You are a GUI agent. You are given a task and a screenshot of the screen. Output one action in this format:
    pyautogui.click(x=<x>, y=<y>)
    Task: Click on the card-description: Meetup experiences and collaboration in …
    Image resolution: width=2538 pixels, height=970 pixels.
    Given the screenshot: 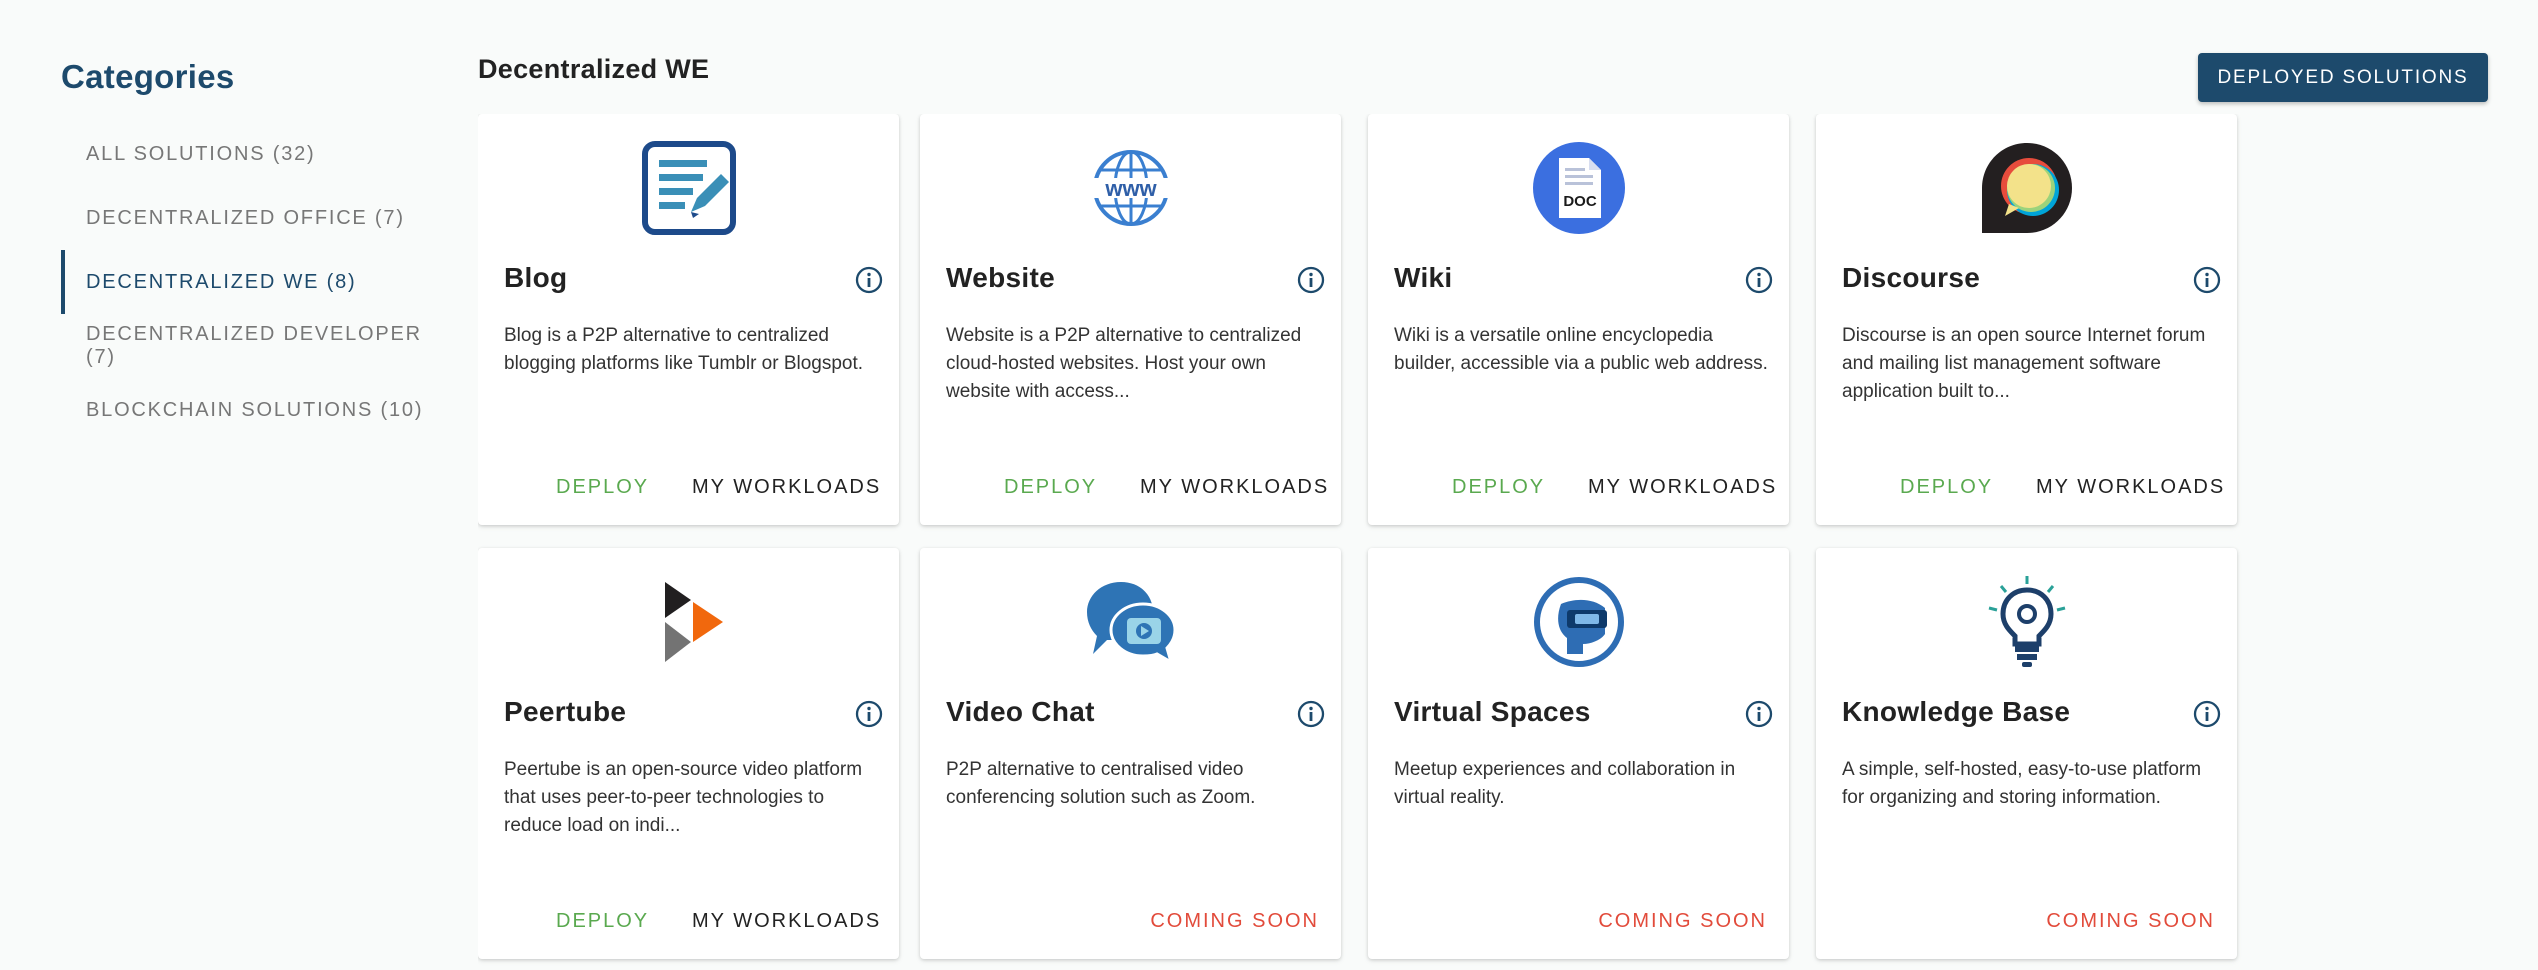 What is the action you would take?
    pyautogui.click(x=1565, y=783)
    